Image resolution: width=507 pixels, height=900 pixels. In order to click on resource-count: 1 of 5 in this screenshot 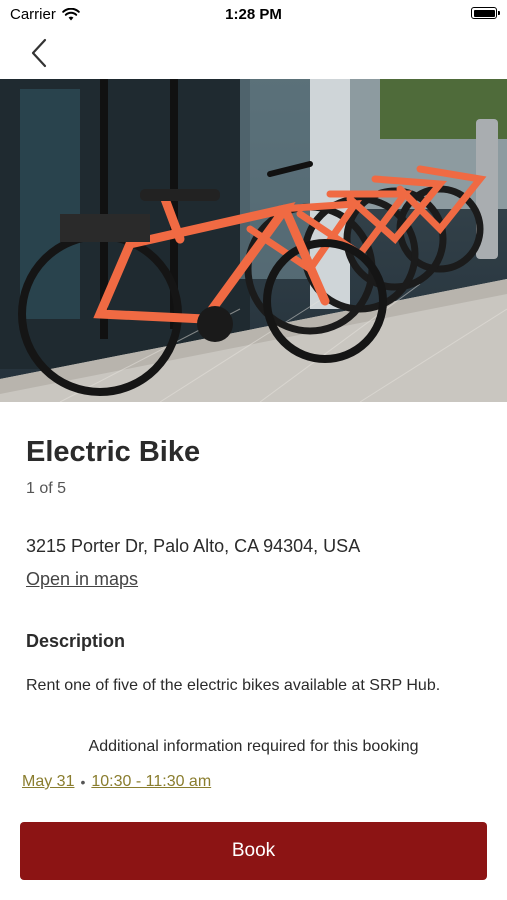, I will do `click(46, 488)`.